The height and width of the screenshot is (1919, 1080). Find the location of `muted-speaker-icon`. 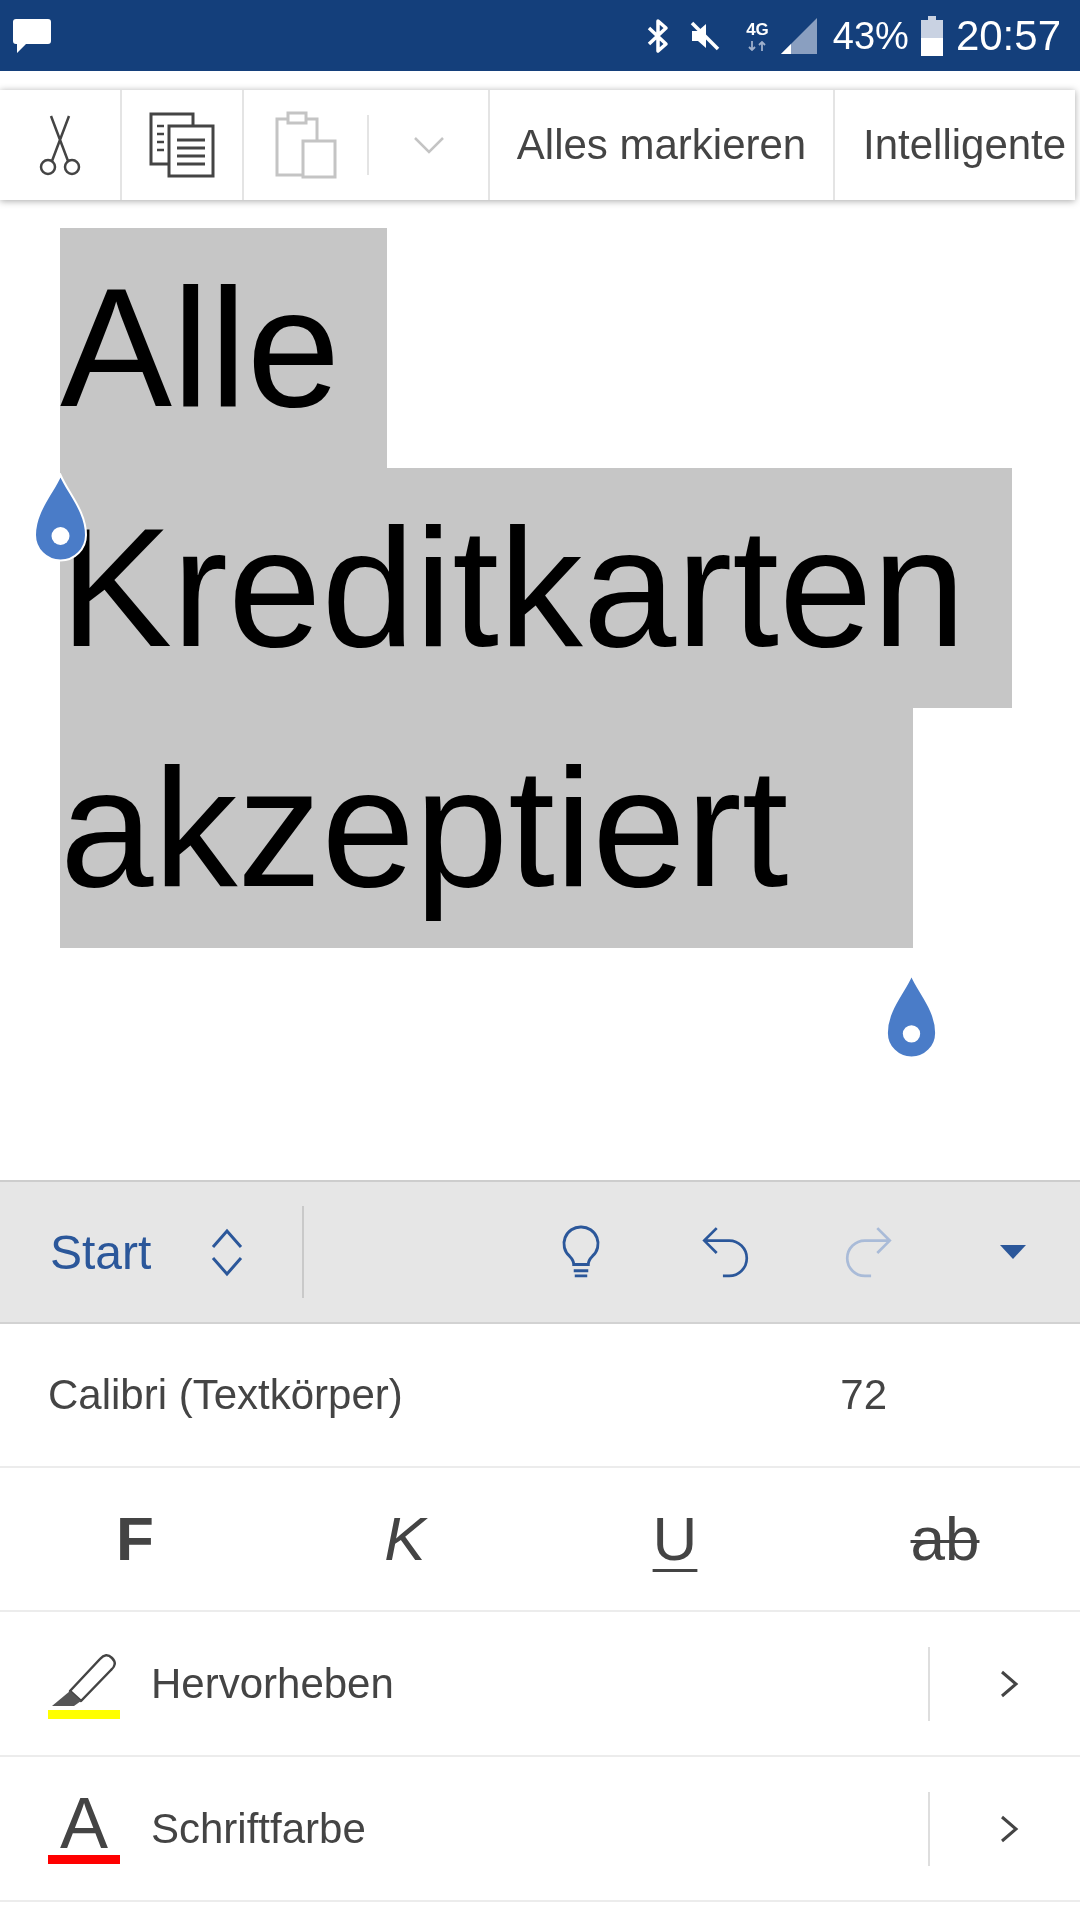

muted-speaker-icon is located at coordinates (705, 35).